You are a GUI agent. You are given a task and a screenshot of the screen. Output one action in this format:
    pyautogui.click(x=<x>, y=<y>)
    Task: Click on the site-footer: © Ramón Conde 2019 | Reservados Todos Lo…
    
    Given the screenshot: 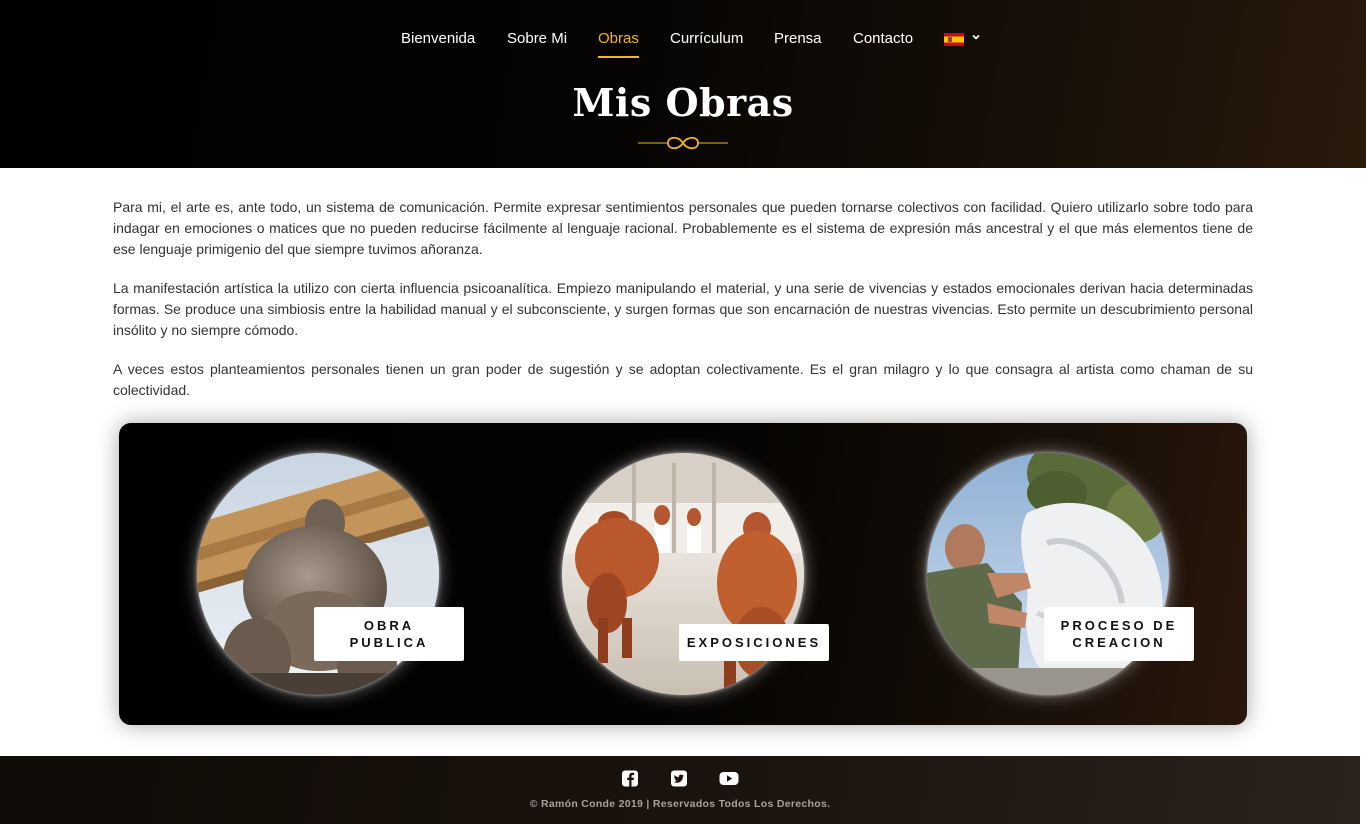 What is the action you would take?
    pyautogui.click(x=680, y=790)
    